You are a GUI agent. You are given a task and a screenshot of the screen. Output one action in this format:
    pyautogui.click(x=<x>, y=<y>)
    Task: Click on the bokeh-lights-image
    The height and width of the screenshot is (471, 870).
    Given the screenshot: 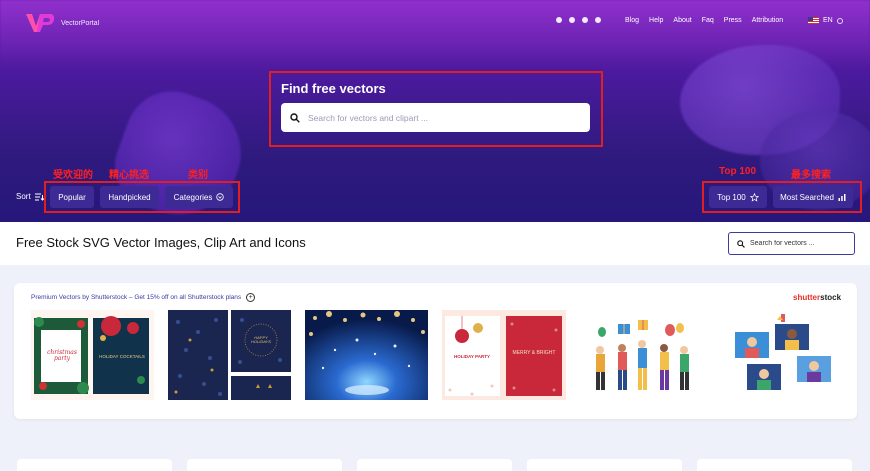 What is the action you would take?
    pyautogui.click(x=366, y=355)
    